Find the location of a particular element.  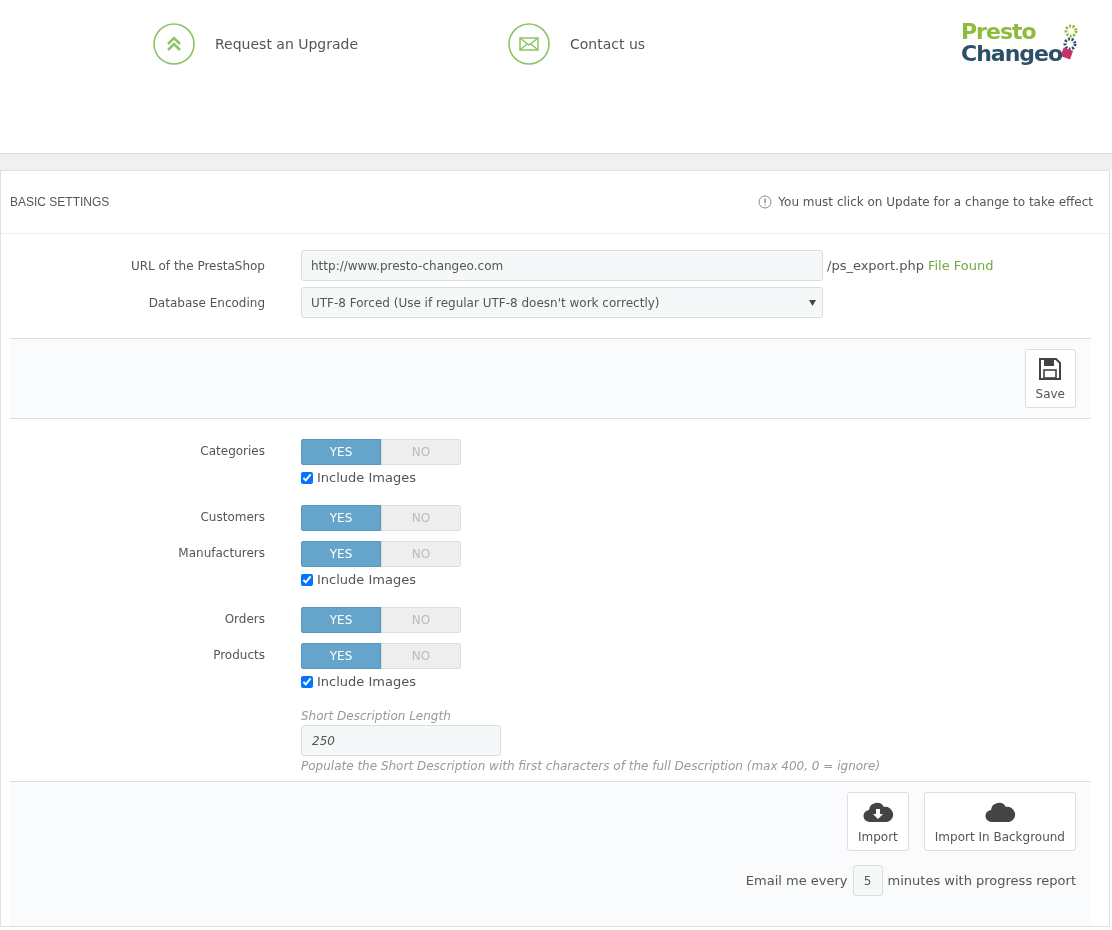

cloud-download-icon is located at coordinates (877, 812).